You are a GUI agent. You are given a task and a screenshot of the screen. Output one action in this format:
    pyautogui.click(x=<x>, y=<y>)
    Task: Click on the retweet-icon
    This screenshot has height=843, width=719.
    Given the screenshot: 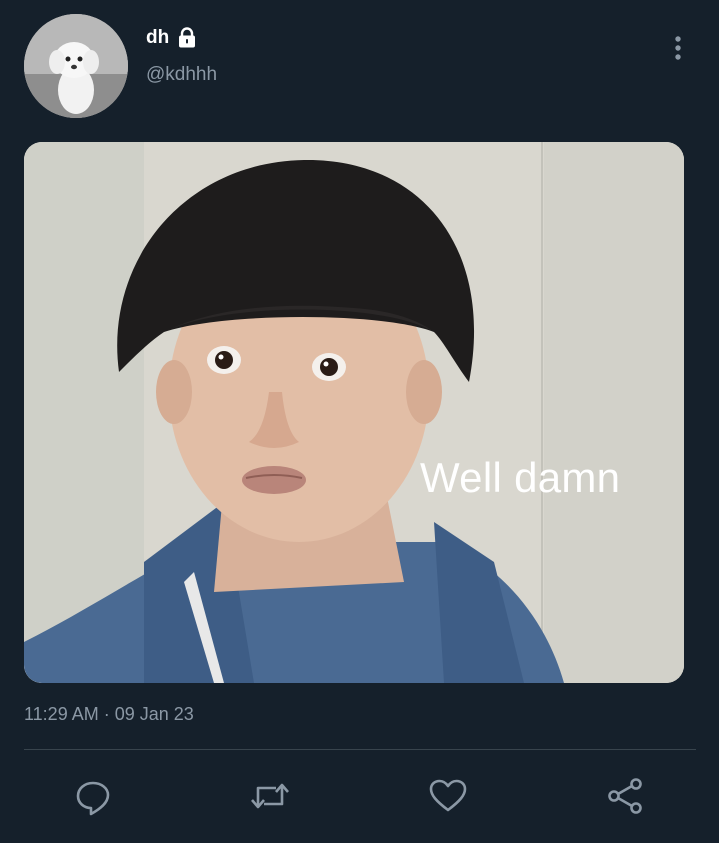 What is the action you would take?
    pyautogui.click(x=270, y=798)
    